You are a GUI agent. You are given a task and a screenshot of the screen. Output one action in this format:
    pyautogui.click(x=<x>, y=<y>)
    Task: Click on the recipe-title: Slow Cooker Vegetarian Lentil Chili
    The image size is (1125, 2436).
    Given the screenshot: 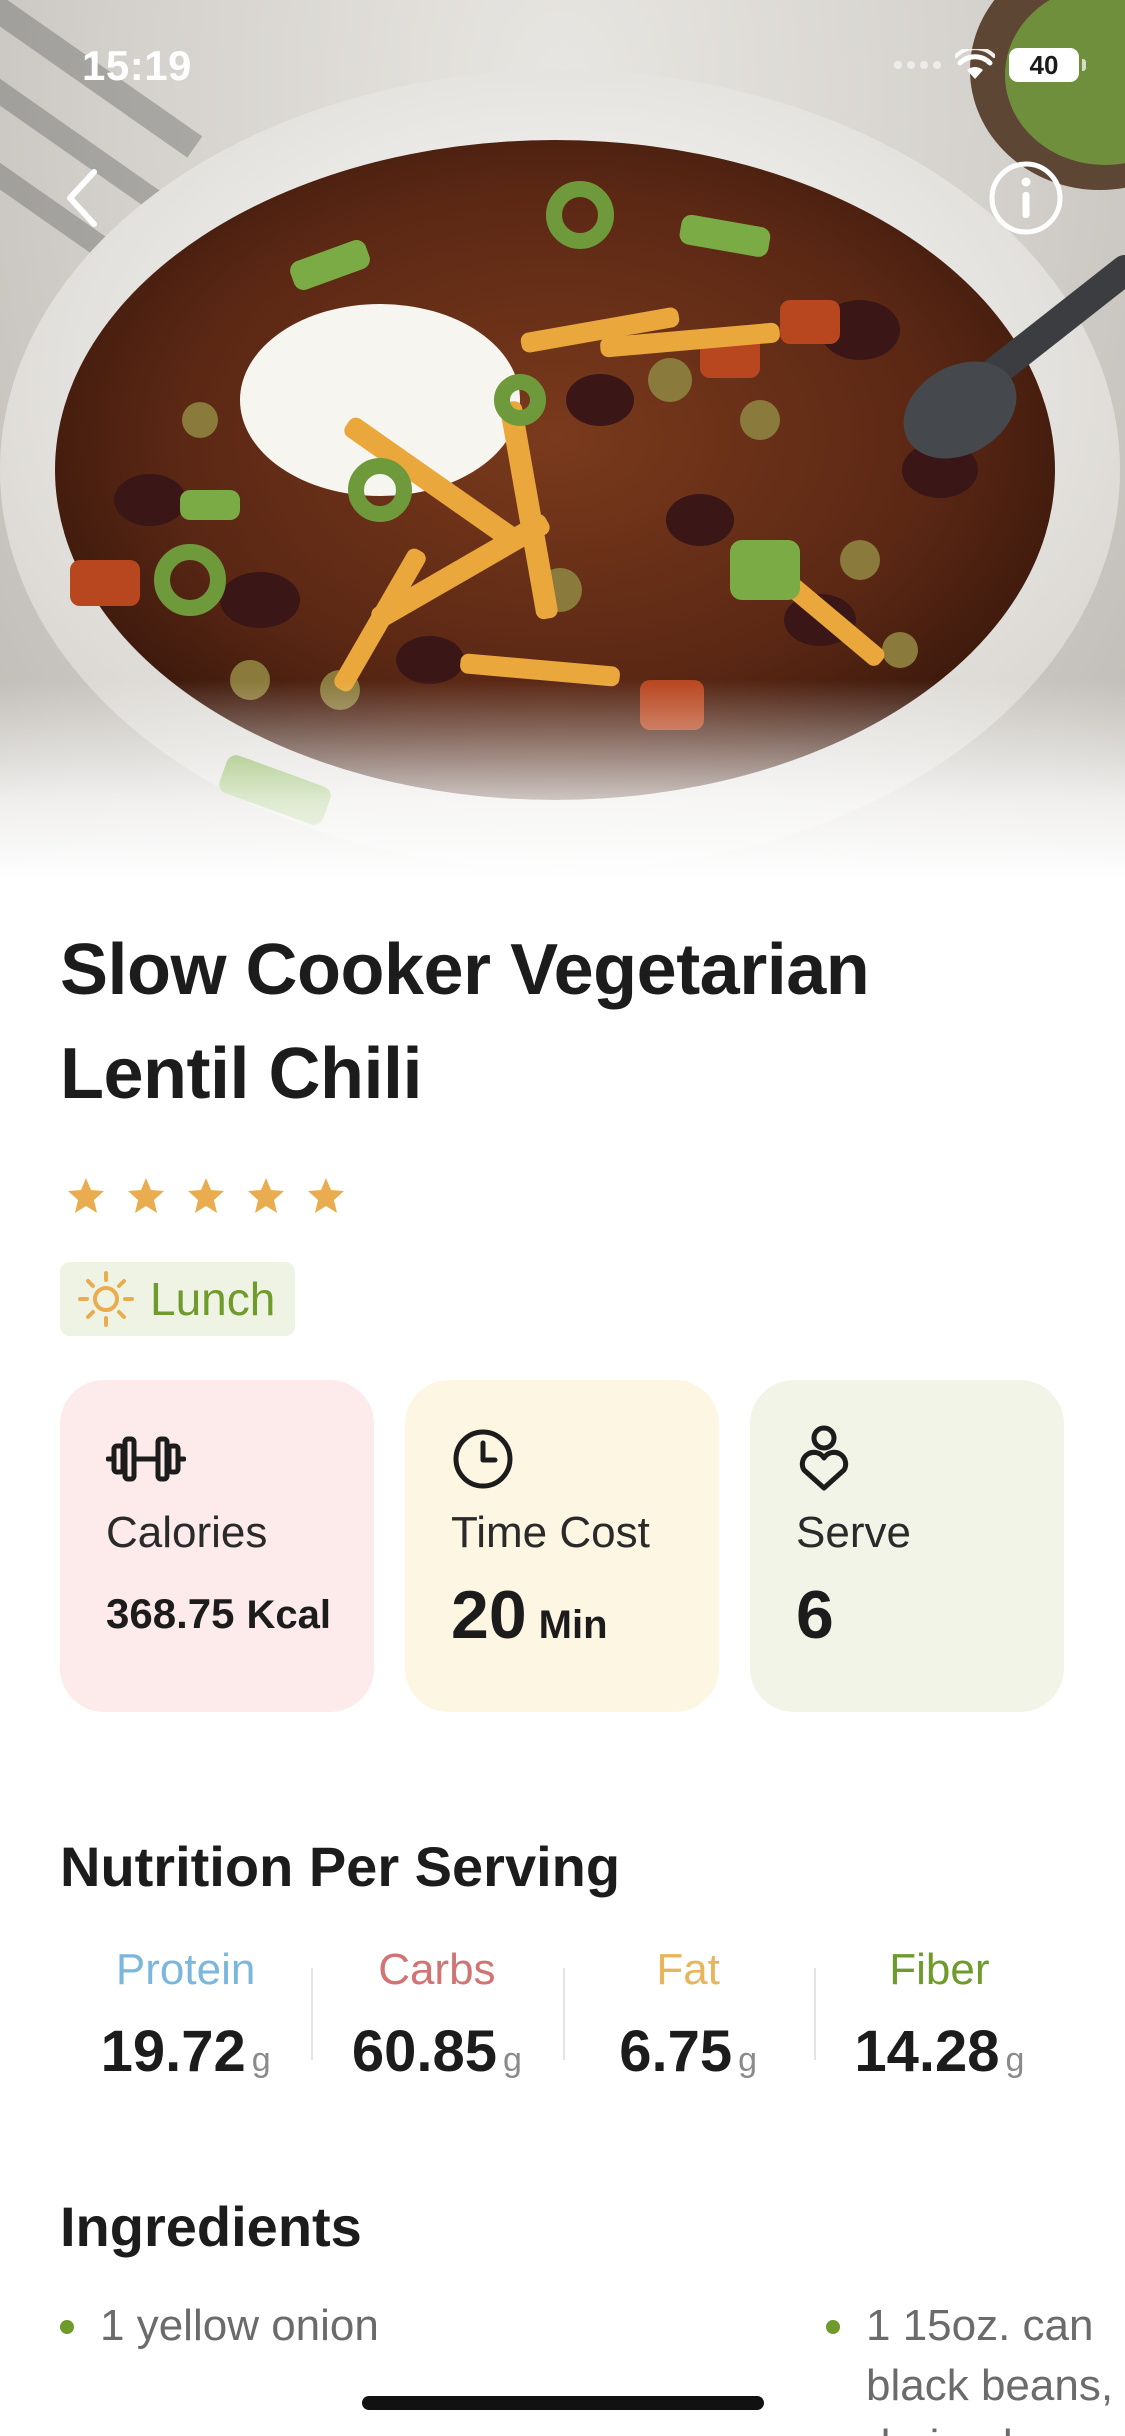 What is the action you would take?
    pyautogui.click(x=465, y=1022)
    